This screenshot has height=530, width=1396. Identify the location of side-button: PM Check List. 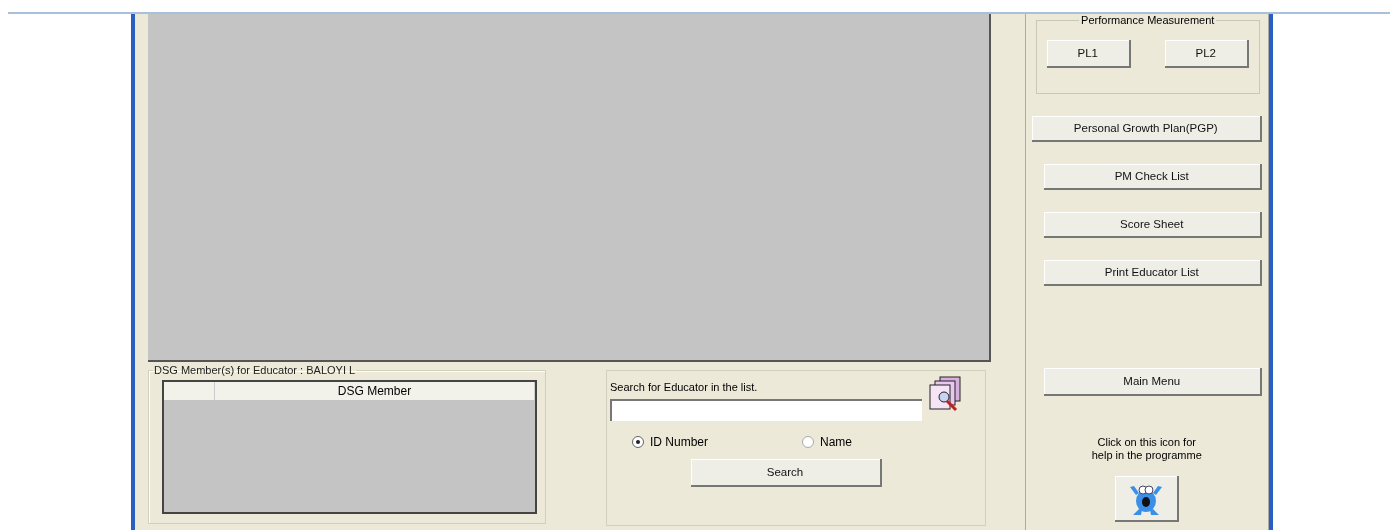
(1152, 177).